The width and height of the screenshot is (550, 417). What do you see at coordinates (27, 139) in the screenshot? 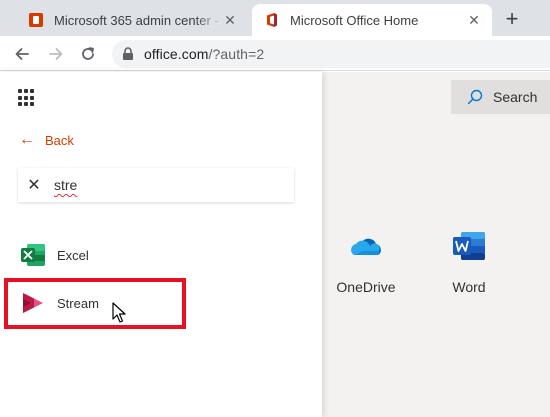
I see `arrow-left-icon: ←` at bounding box center [27, 139].